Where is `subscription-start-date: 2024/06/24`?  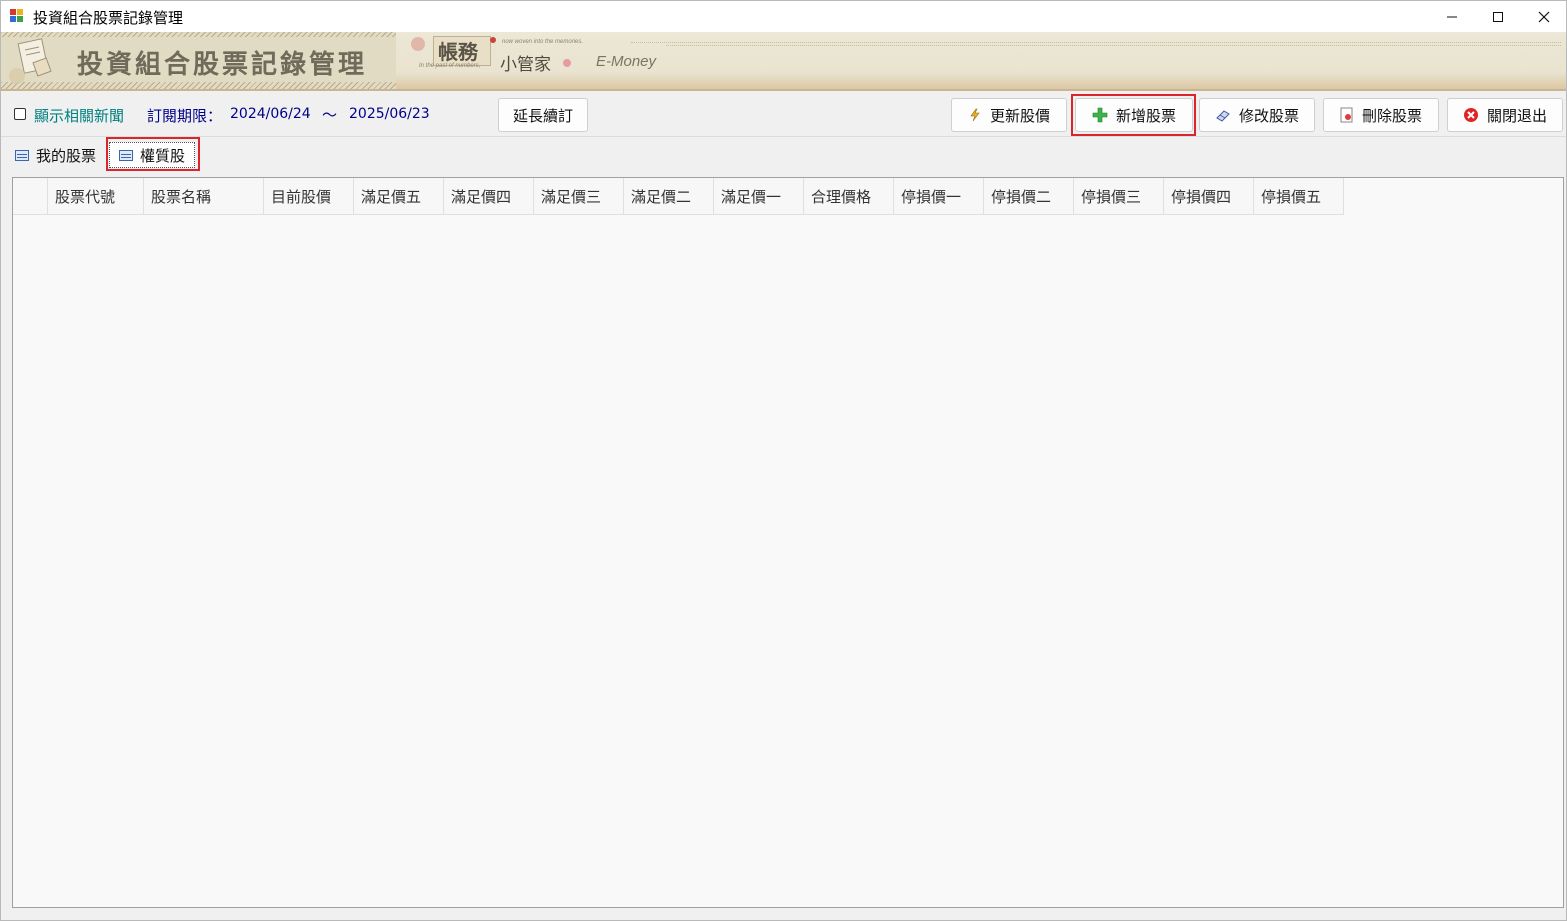
subscription-start-date: 2024/06/24 is located at coordinates (270, 114).